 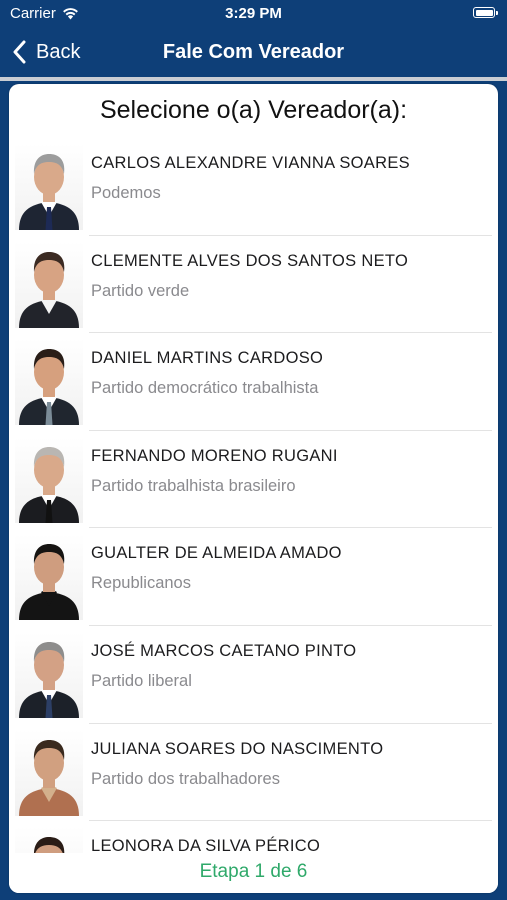 What do you see at coordinates (214, 455) in the screenshot?
I see `councilor-name: FERNANDO MORENO RUGANI` at bounding box center [214, 455].